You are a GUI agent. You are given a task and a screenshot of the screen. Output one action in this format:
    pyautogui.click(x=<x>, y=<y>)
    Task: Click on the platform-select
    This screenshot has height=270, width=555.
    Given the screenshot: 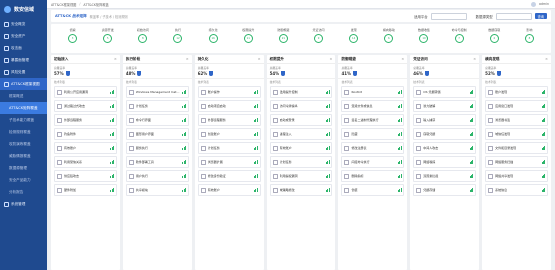 What is the action you would take?
    pyautogui.click(x=448, y=16)
    